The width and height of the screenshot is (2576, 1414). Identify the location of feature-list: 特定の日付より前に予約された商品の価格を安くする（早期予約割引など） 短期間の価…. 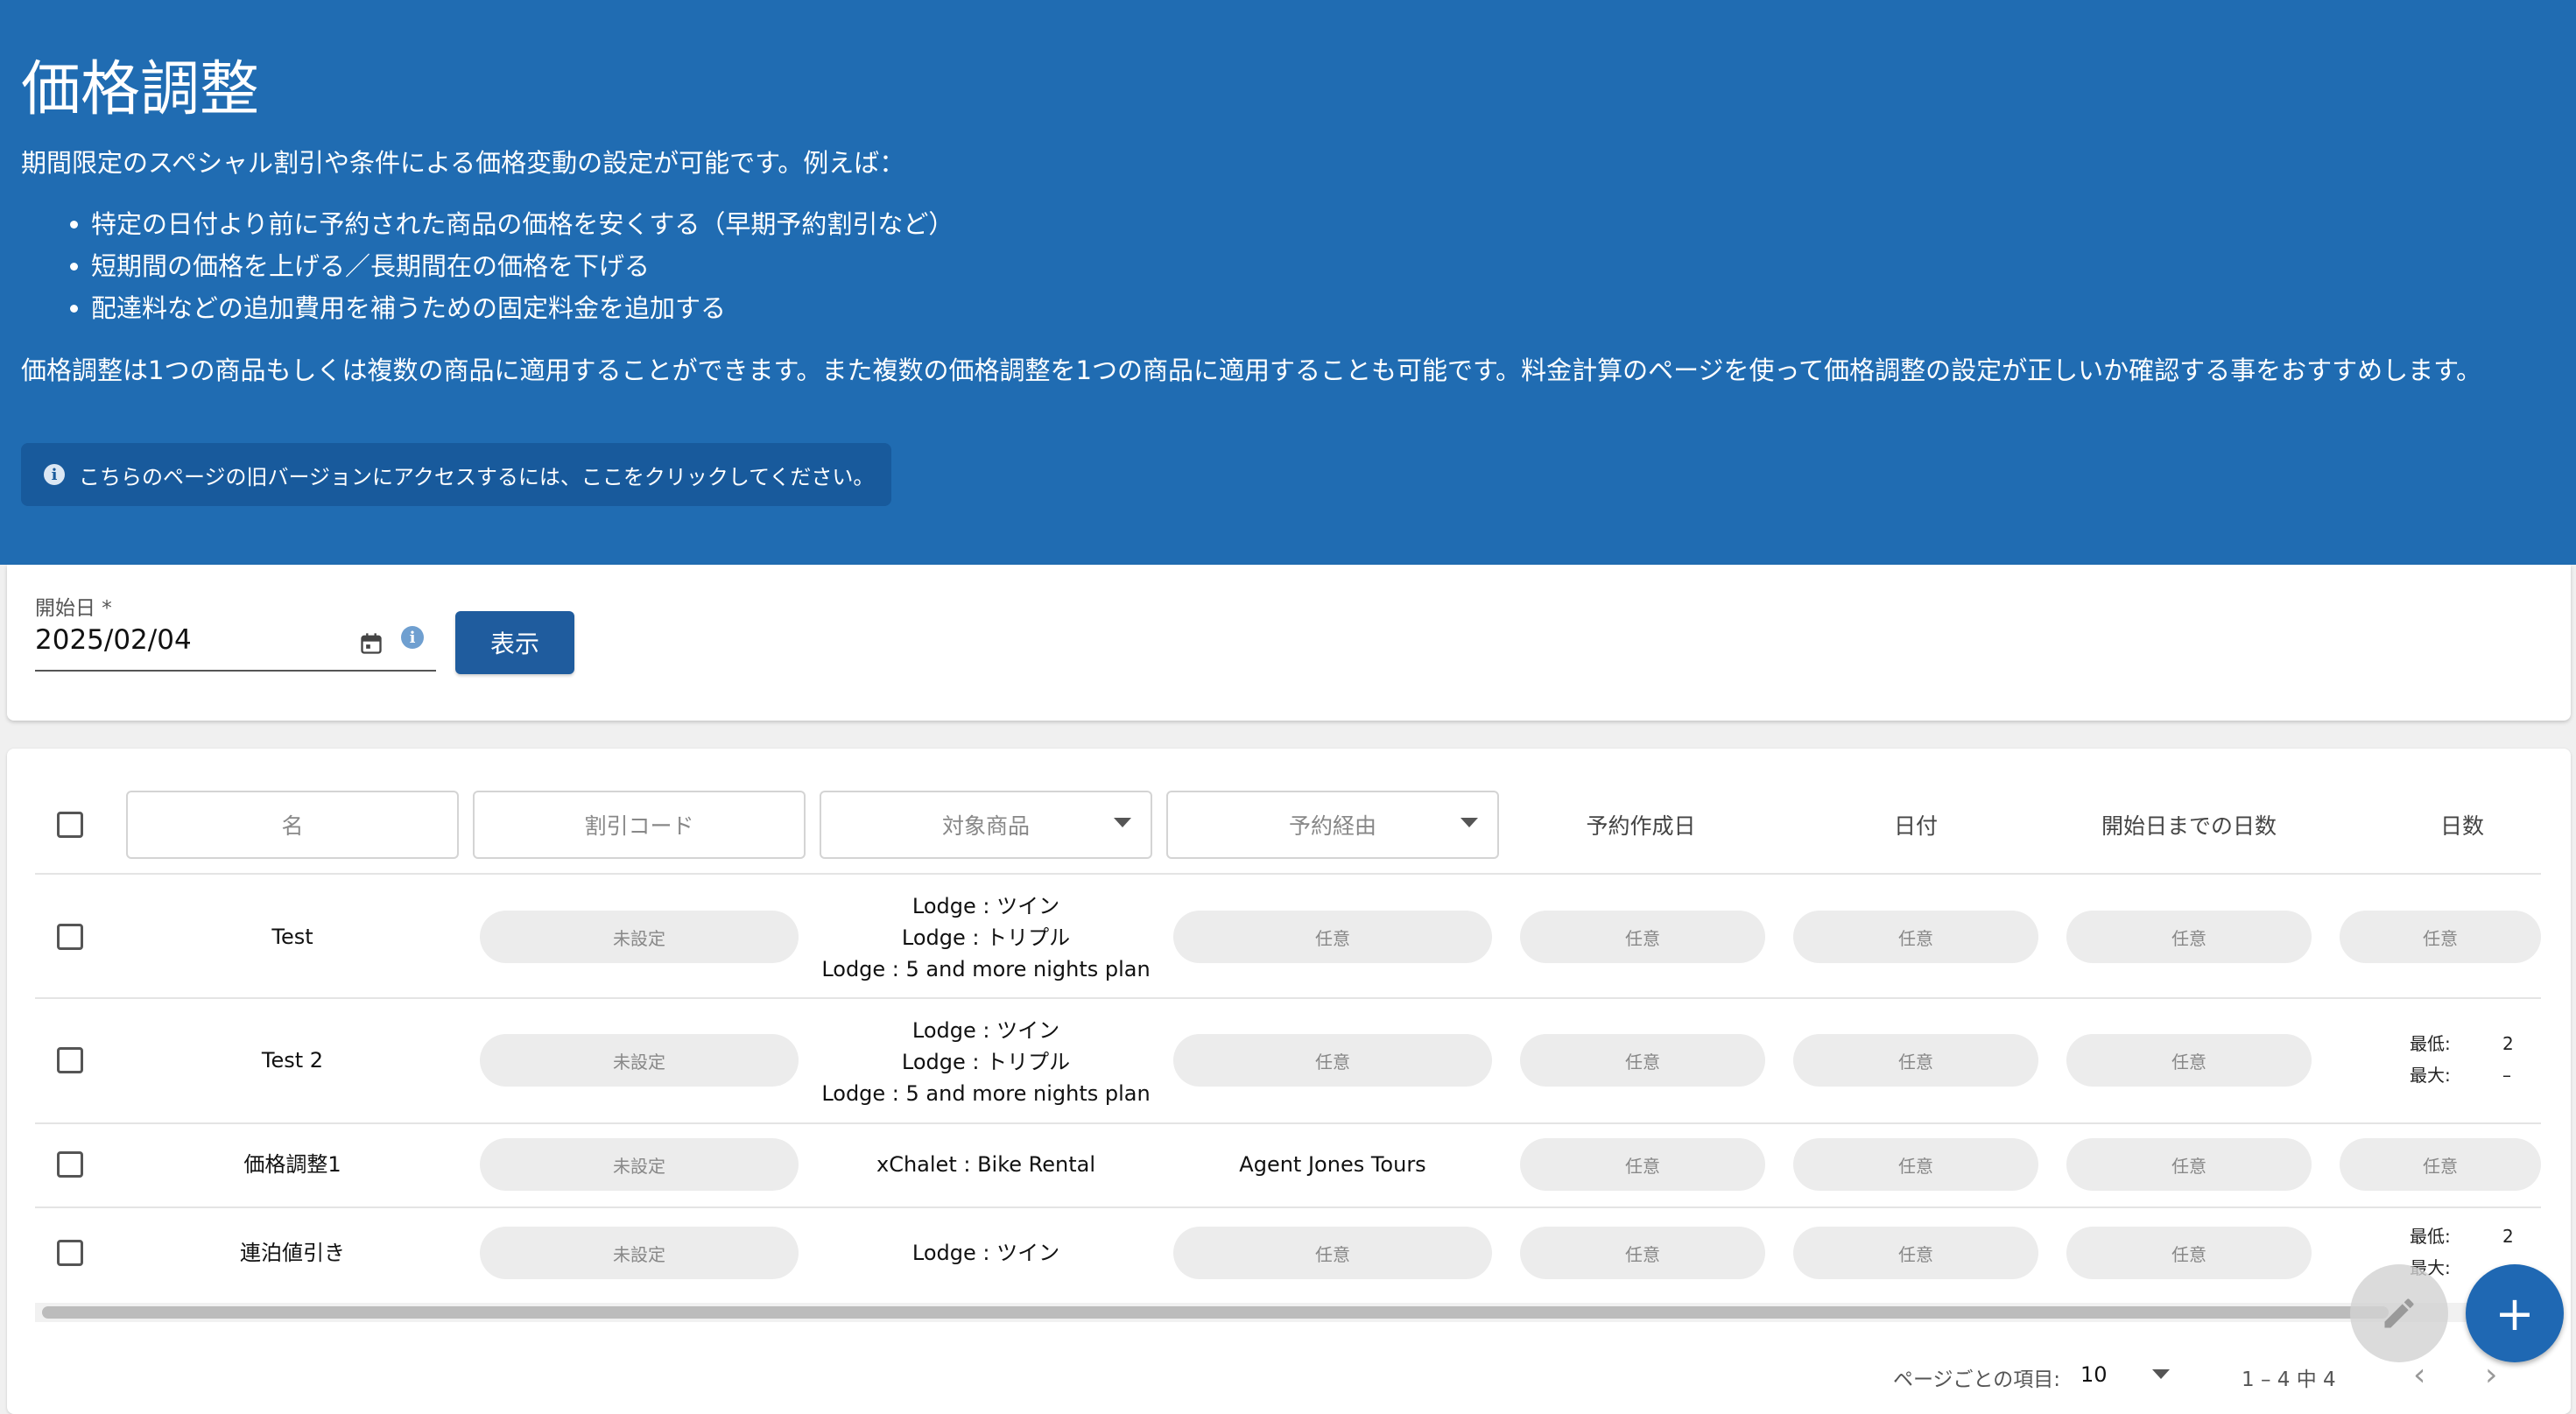
(487, 266).